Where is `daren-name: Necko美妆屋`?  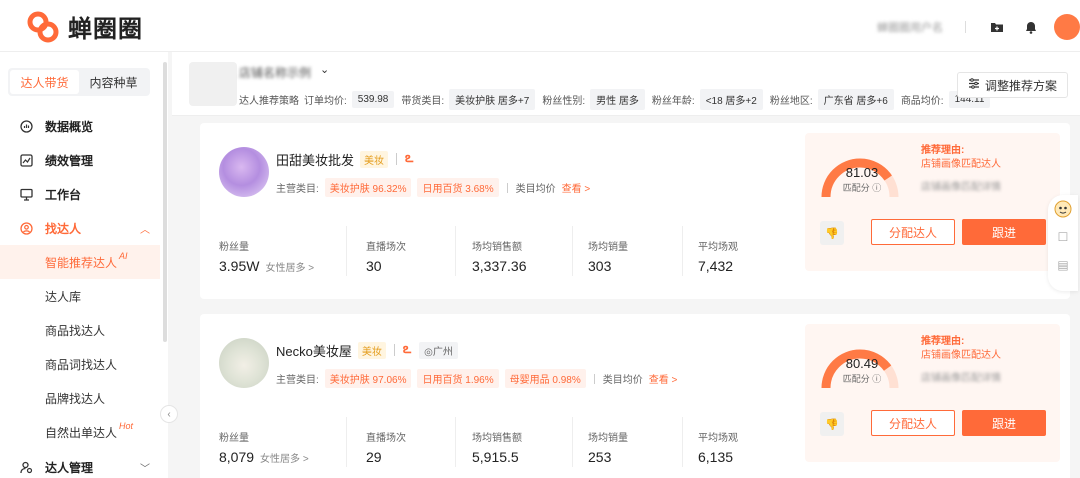 daren-name: Necko美妆屋 is located at coordinates (314, 350).